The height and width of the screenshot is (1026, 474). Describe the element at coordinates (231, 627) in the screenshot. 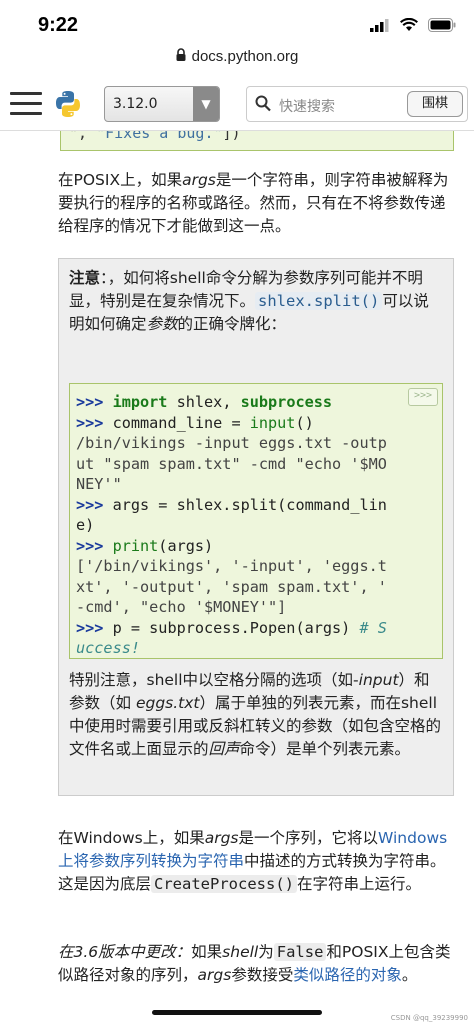

I see `code-line: >>> p = subprocess.Popen(args) # S` at that location.